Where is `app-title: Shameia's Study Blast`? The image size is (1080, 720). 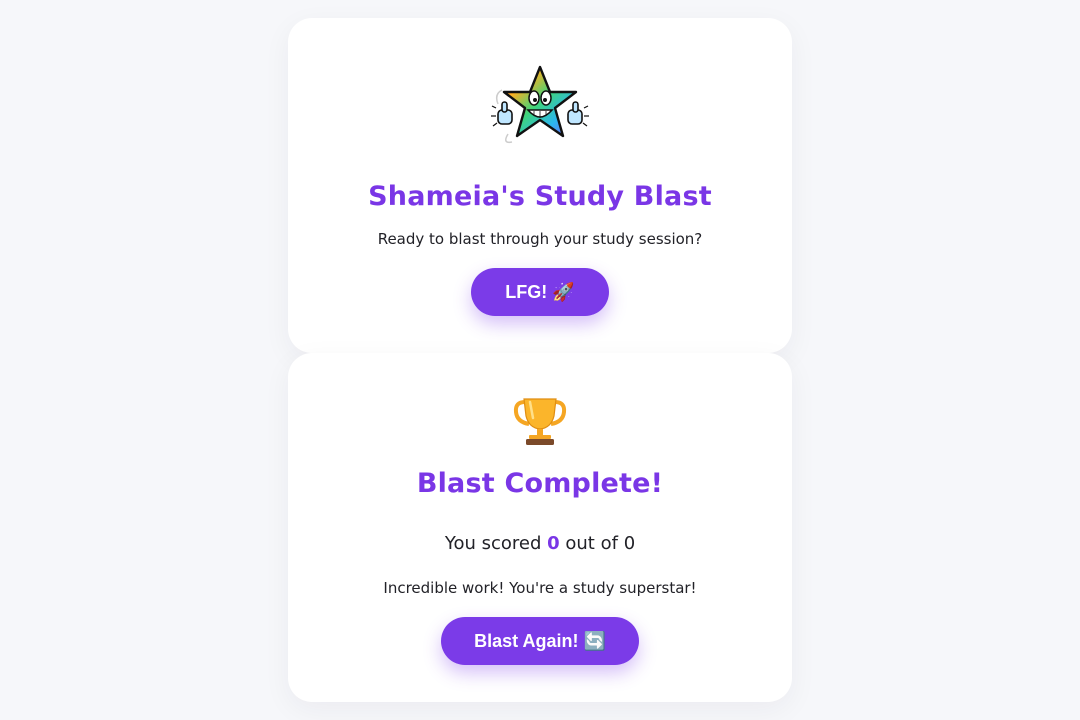 app-title: Shameia's Study Blast is located at coordinates (540, 196).